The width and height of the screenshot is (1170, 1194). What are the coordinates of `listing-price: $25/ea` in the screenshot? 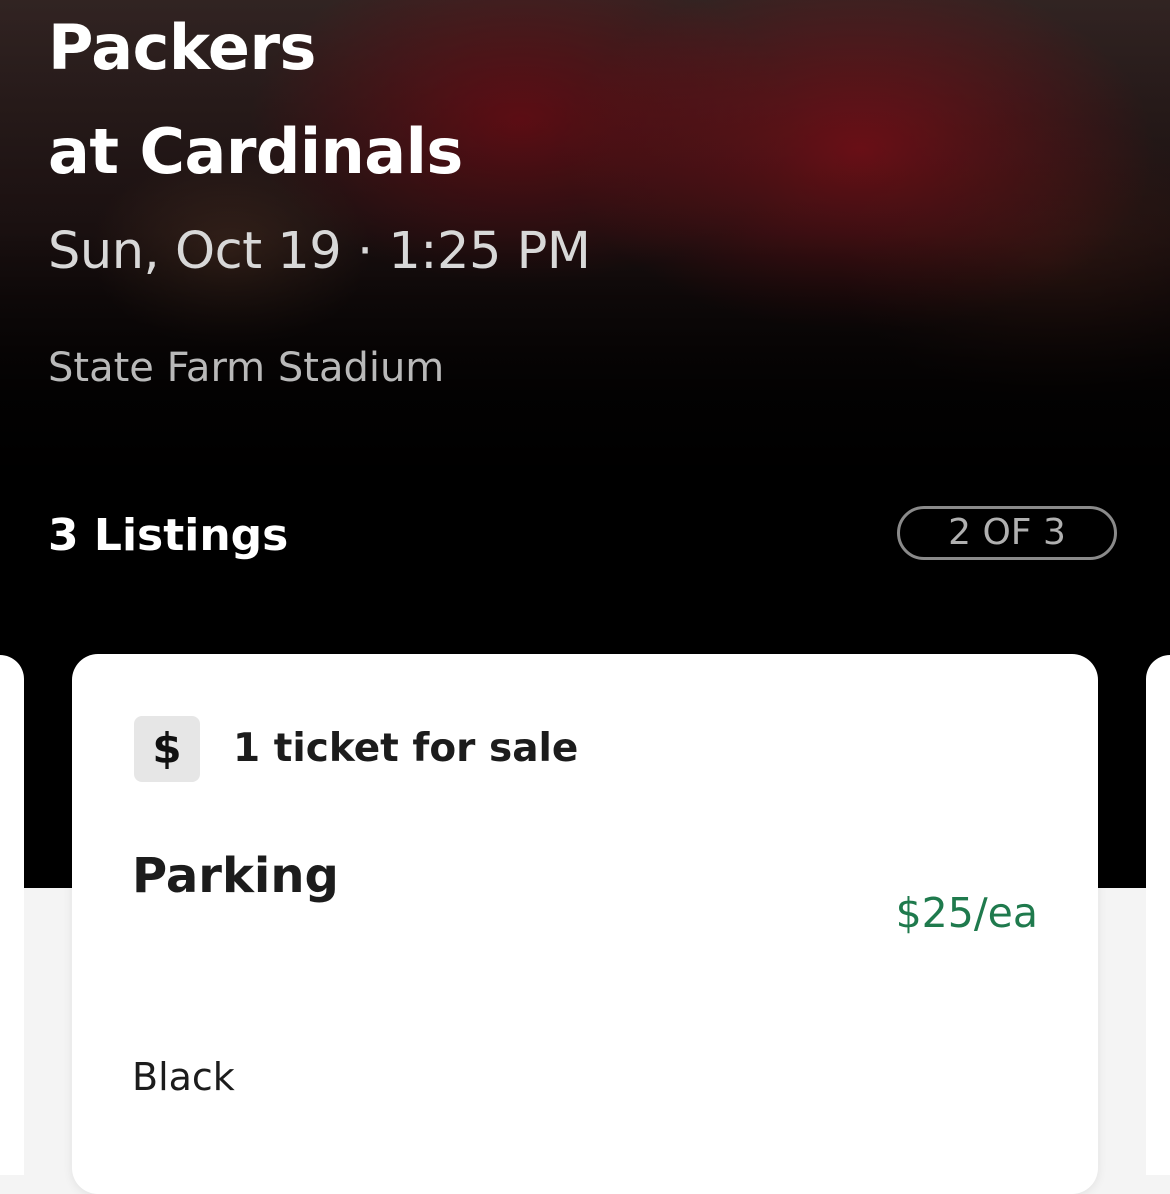 It's located at (966, 913).